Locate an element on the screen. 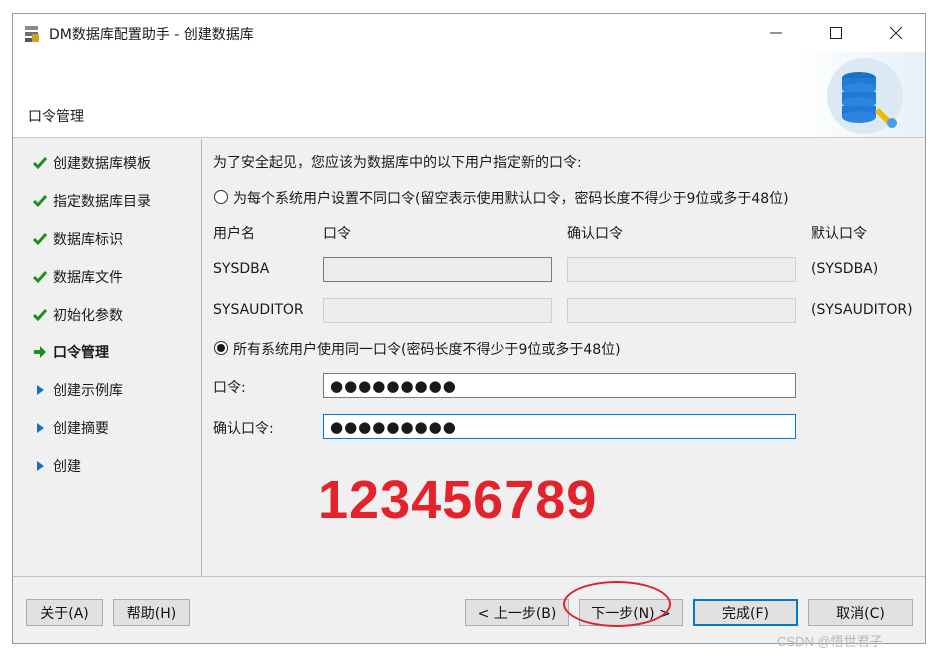  maximize-button is located at coordinates (836, 33).